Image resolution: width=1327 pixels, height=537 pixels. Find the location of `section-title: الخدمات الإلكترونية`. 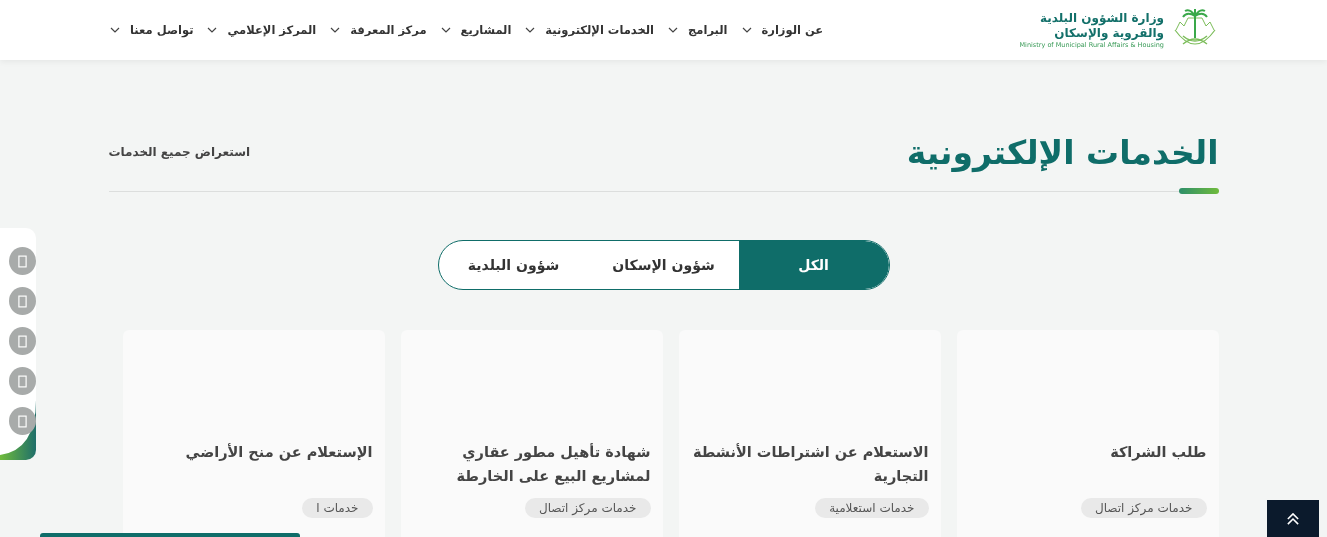

section-title: الخدمات الإلكترونية is located at coordinates (1062, 152).